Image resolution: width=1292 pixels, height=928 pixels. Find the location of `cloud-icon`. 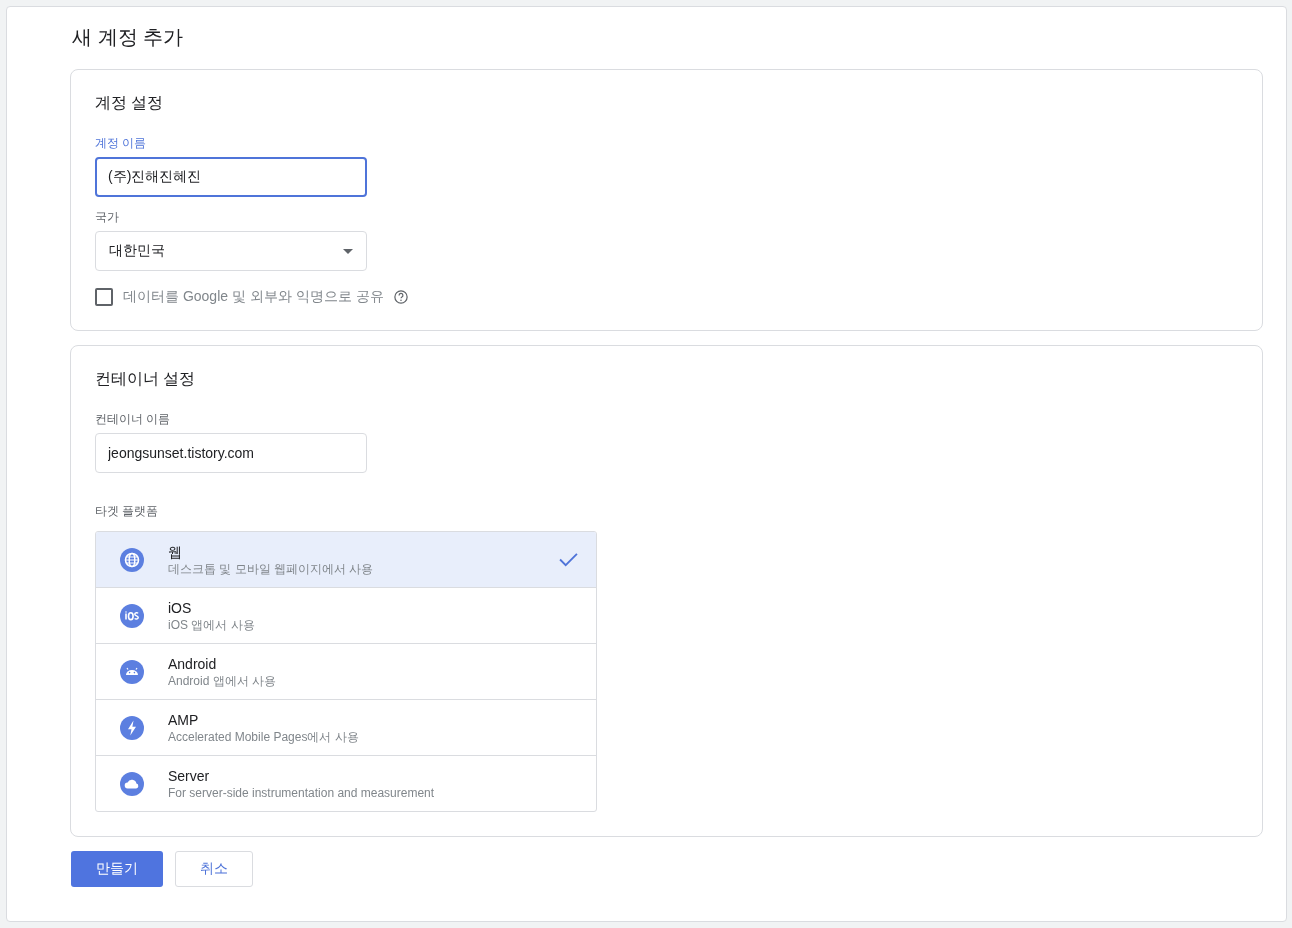

cloud-icon is located at coordinates (132, 783).